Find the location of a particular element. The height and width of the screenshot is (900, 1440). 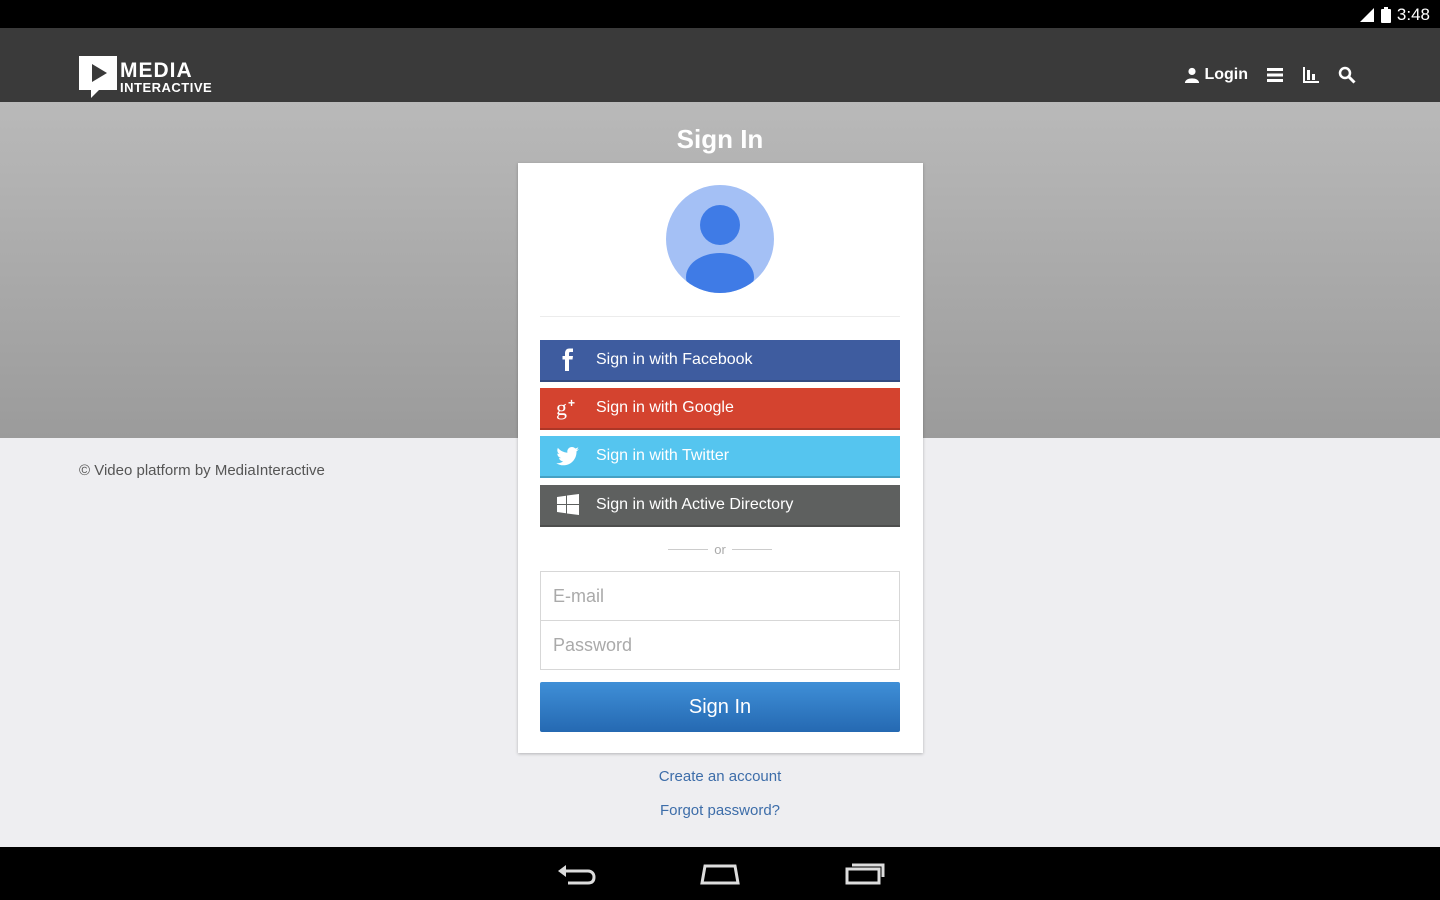

header-nav: Login is located at coordinates (1270, 75).